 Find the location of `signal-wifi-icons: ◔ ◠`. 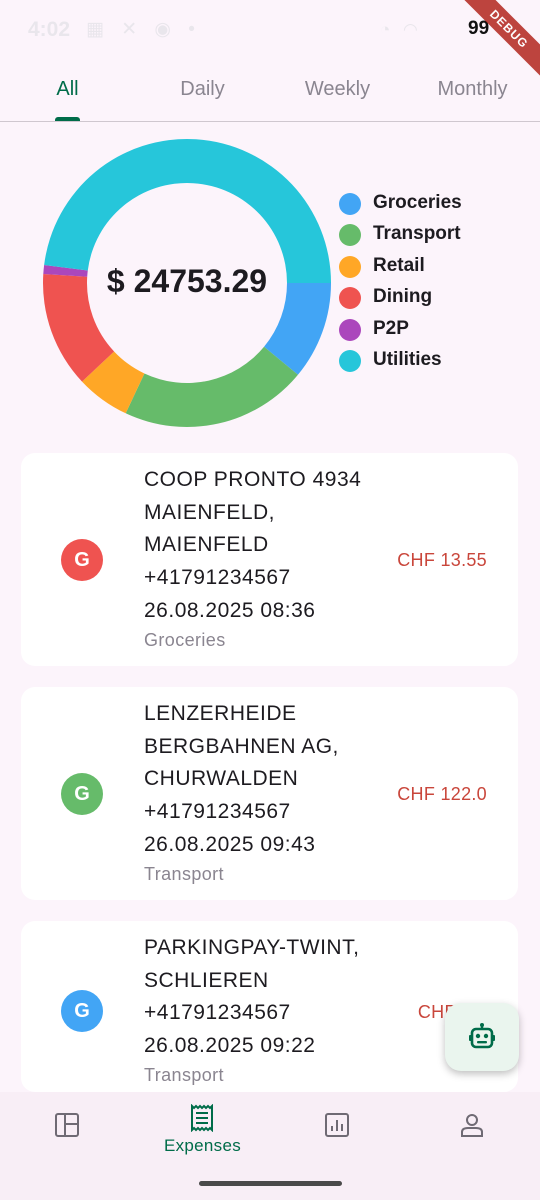

signal-wifi-icons: ◔ ◠ is located at coordinates (401, 29).